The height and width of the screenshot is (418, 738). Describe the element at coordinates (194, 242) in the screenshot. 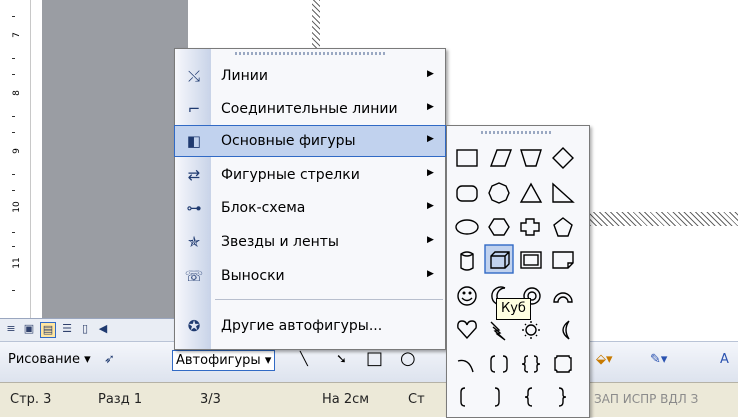

I see `stars-banners-icon: ✯` at that location.